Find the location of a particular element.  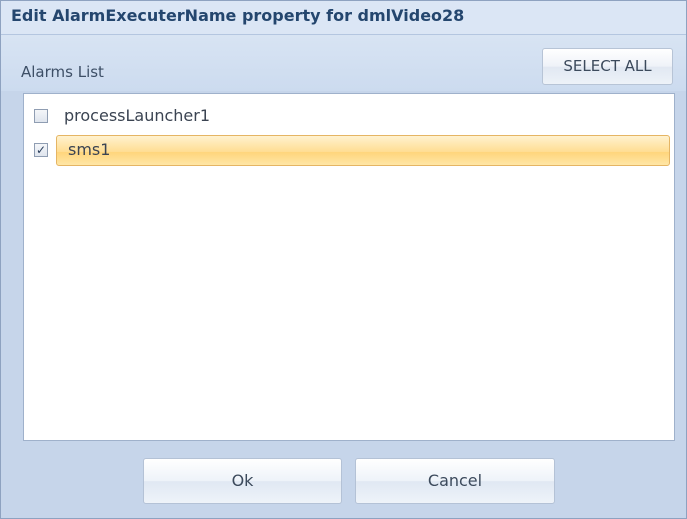

checkbox-checked-icon: ✓ is located at coordinates (41, 150).